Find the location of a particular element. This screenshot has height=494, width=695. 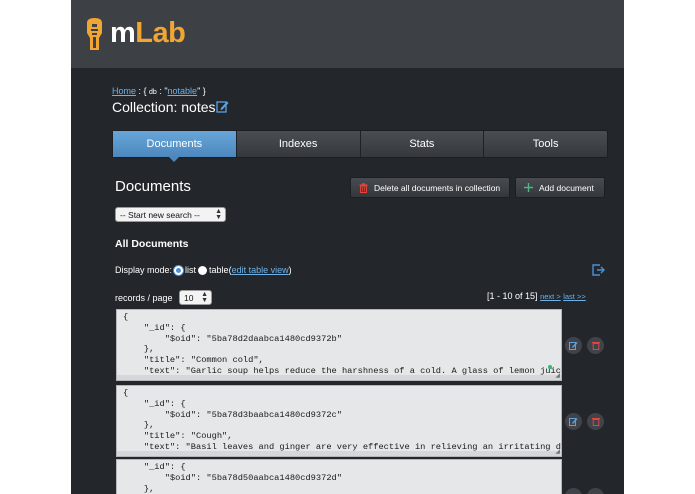

breadcrumb-end: " } is located at coordinates (201, 91).